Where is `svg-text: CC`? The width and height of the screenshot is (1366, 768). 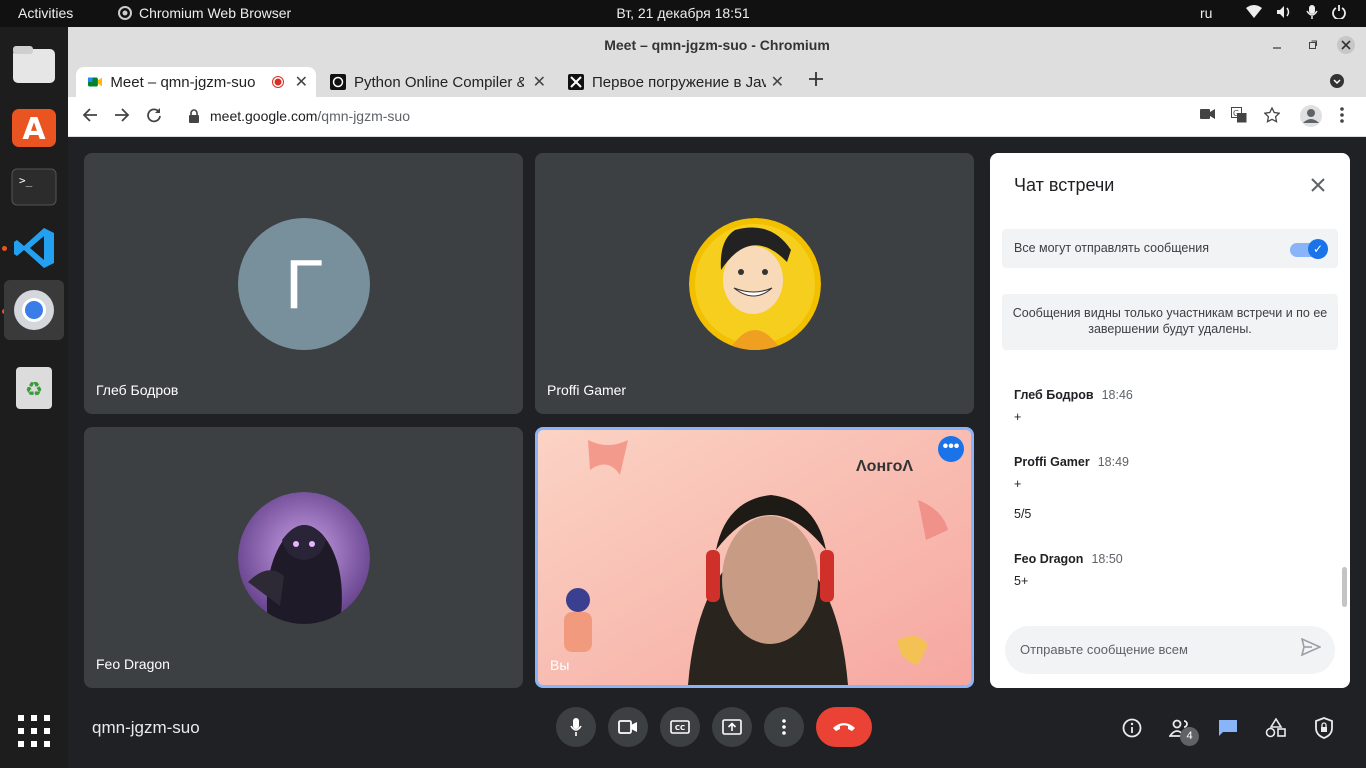 svg-text: CC is located at coordinates (680, 728).